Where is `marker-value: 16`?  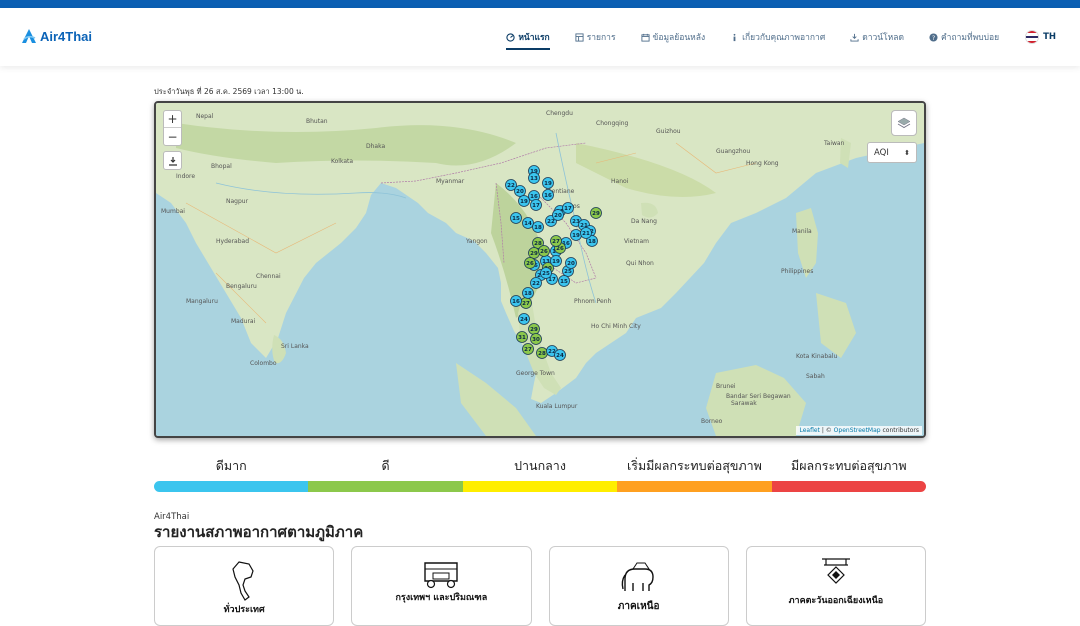
marker-value: 16 is located at coordinates (548, 196).